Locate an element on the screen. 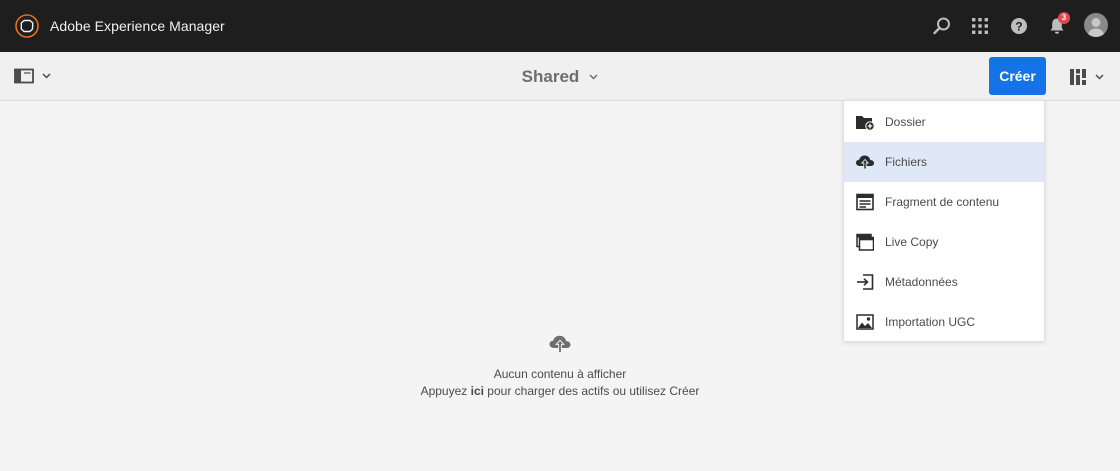  location-switcher: Shared is located at coordinates (560, 77).